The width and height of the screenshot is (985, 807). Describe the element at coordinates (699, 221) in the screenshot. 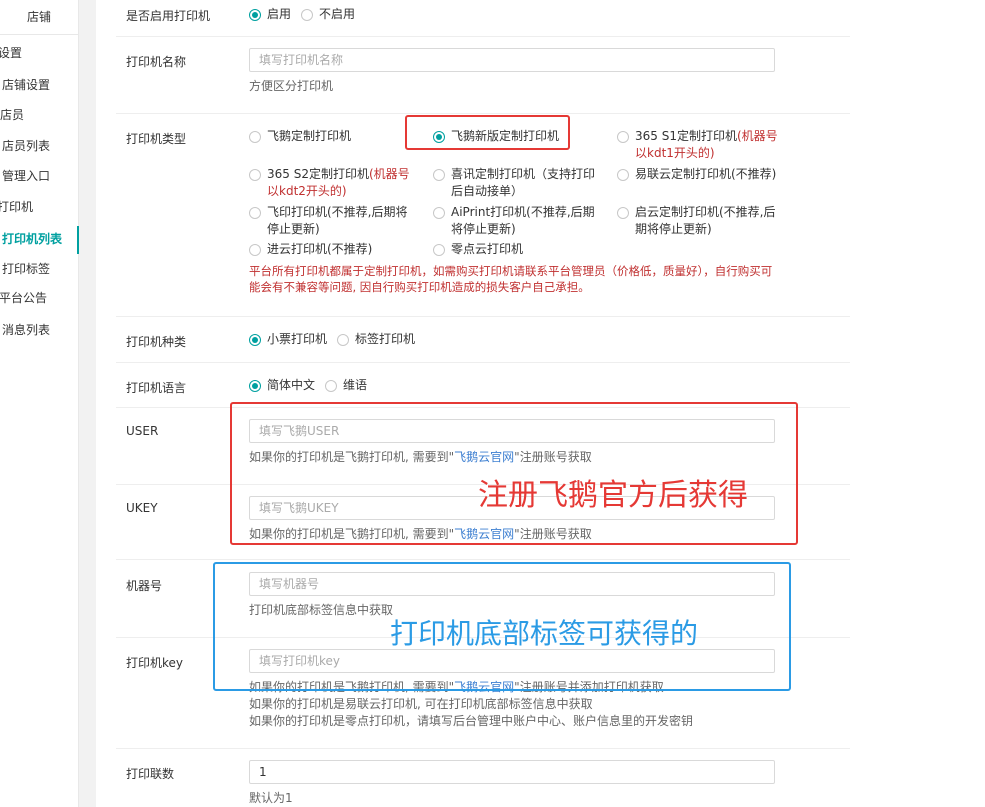

I see `type-radio-qiyun: 启云定制打印机(不推荐,后期将停止更新)` at that location.